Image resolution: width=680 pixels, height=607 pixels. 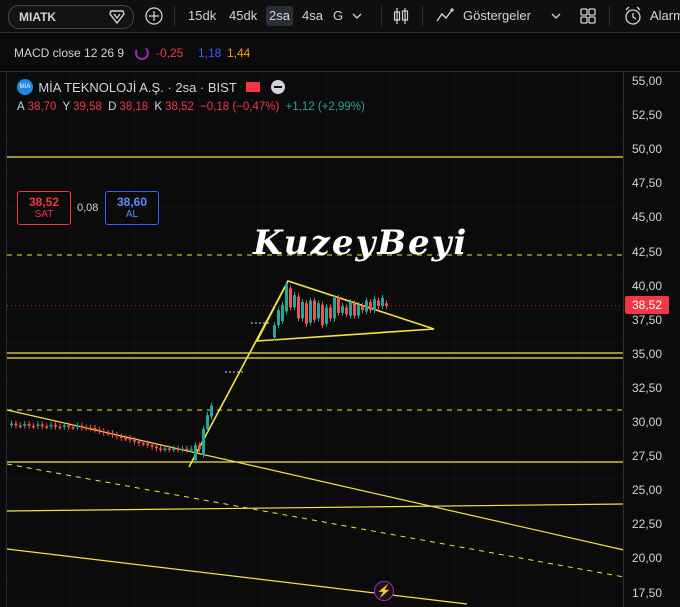 What do you see at coordinates (44, 214) in the screenshot?
I see `sell-label: SAT` at bounding box center [44, 214].